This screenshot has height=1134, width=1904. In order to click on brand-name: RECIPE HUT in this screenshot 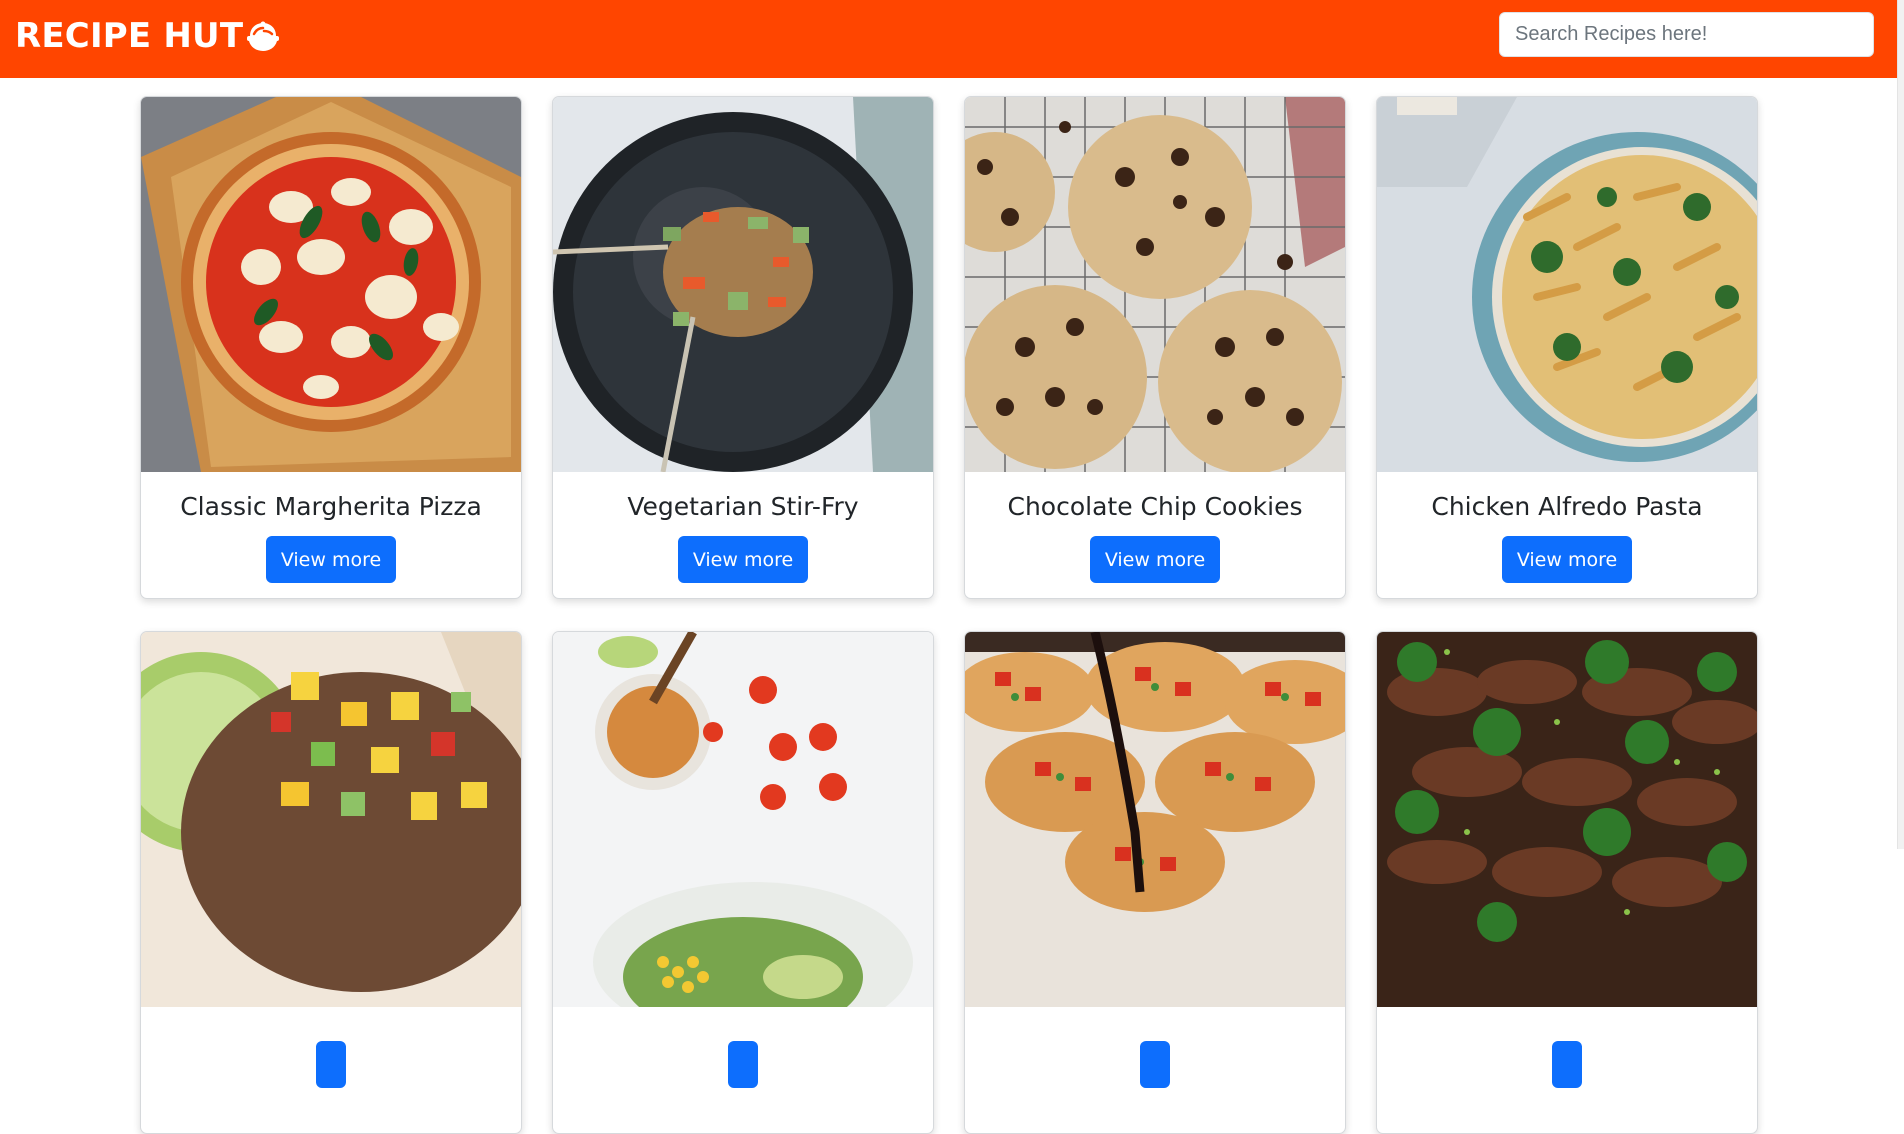, I will do `click(129, 36)`.